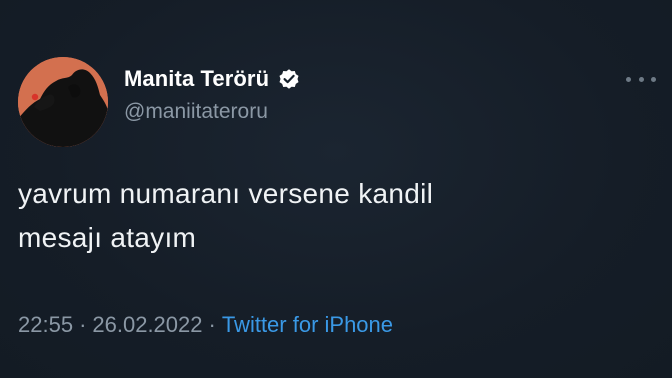 The height and width of the screenshot is (378, 672). I want to click on verified-badge-icon, so click(289, 79).